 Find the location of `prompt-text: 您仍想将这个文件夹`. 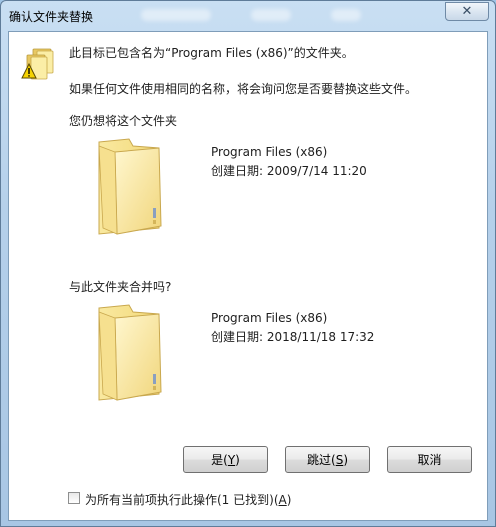

prompt-text: 您仍想将这个文件夹 is located at coordinates (123, 121).